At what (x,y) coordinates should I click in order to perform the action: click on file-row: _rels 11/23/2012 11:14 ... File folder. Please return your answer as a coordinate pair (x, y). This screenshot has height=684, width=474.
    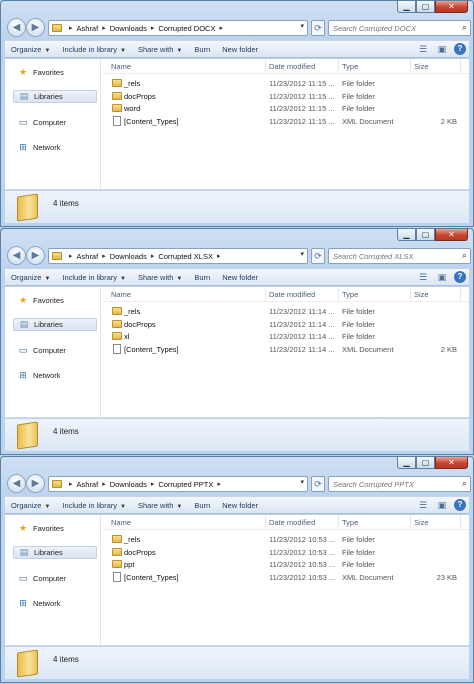
    Looking at the image, I should click on (285, 311).